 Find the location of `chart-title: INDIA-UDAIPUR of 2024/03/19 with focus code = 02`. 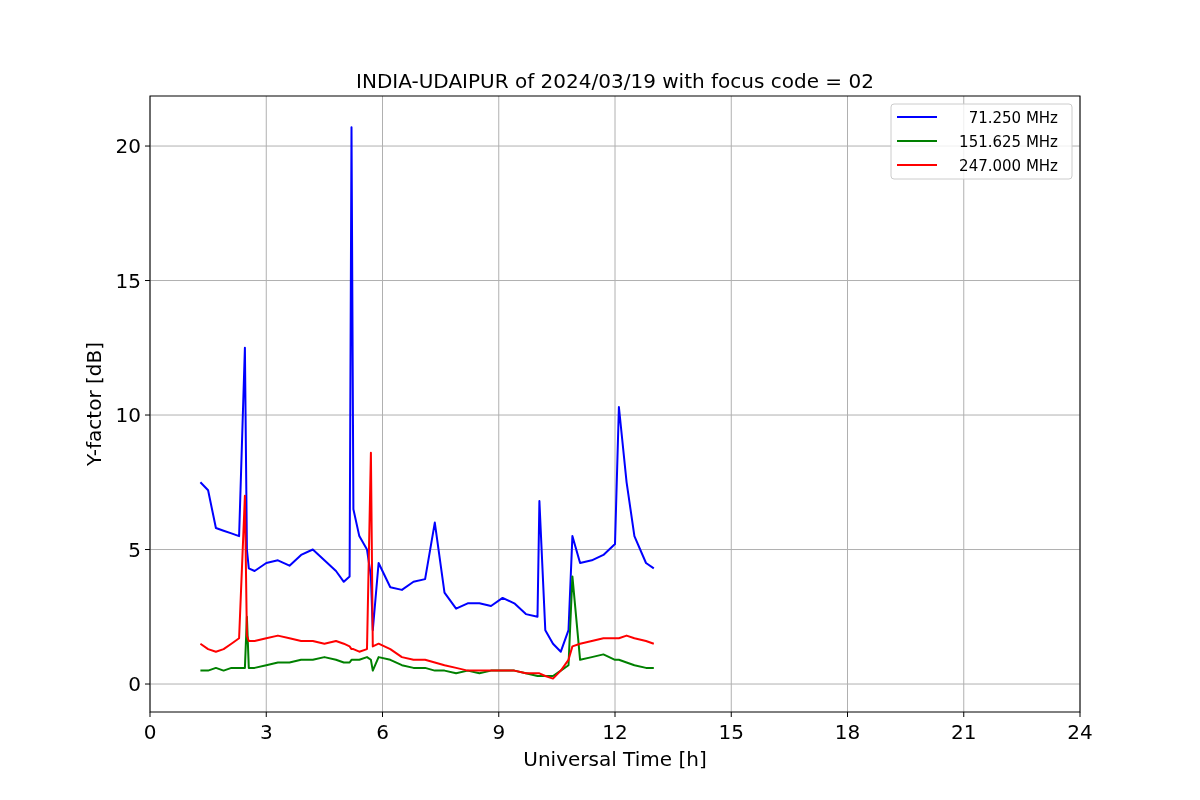

chart-title: INDIA-UDAIPUR of 2024/03/19 with focus code = 02 is located at coordinates (615, 81).